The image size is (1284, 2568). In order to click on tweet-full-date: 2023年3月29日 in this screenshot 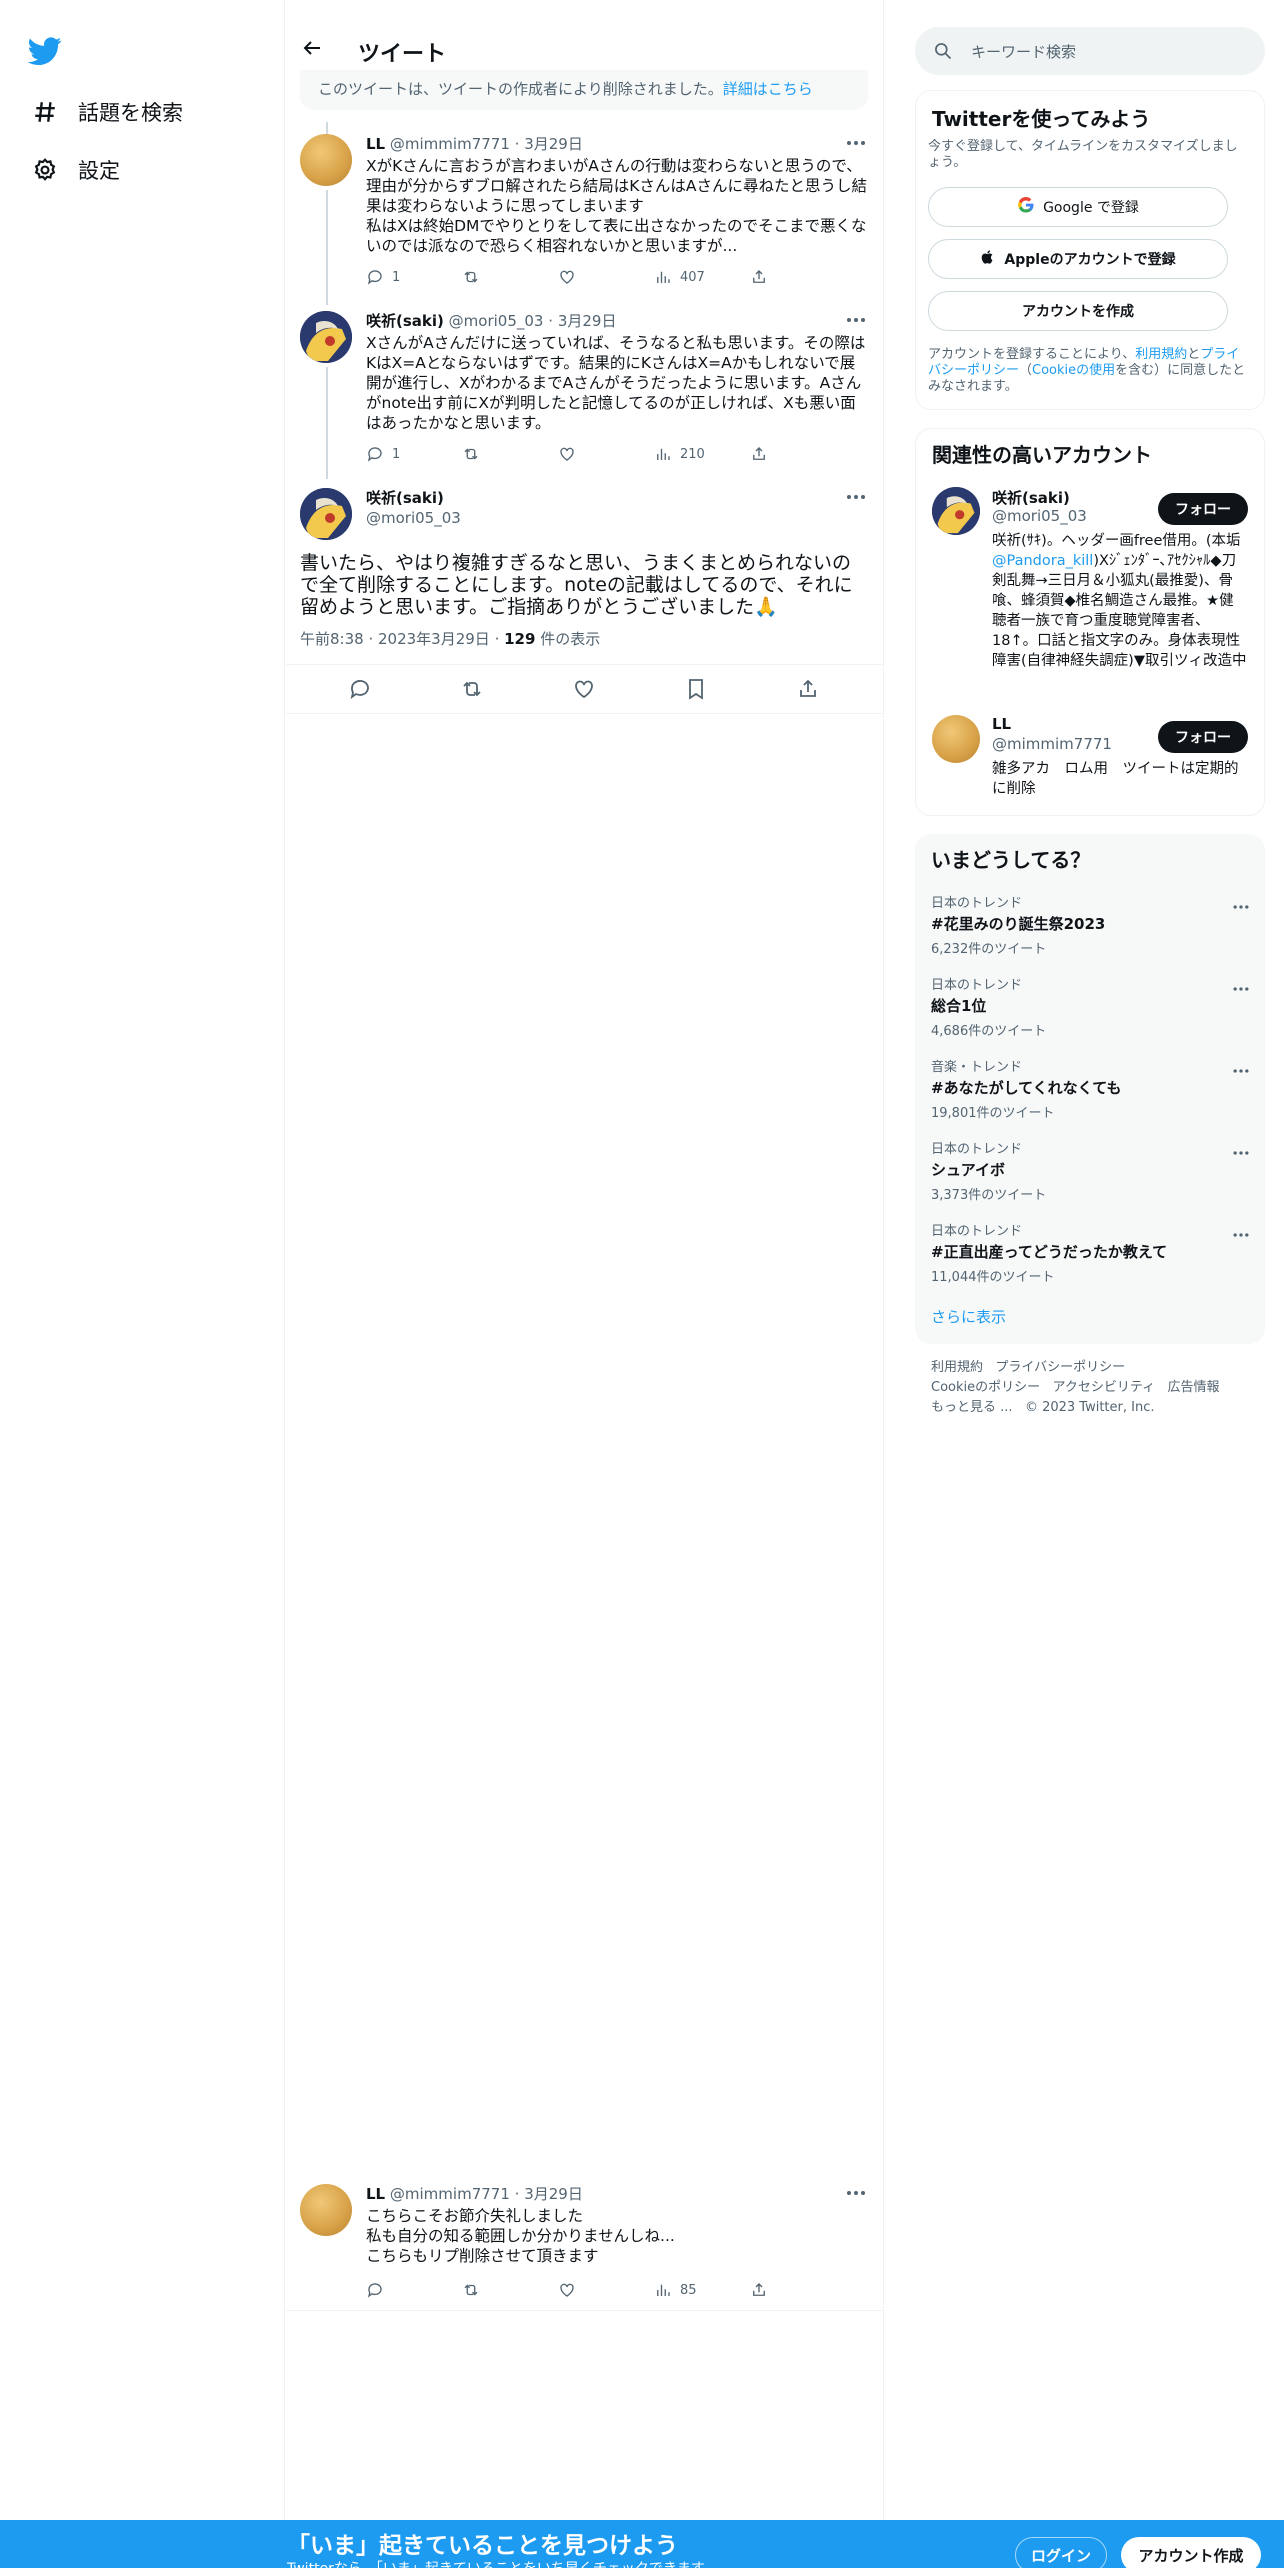, I will do `click(434, 639)`.